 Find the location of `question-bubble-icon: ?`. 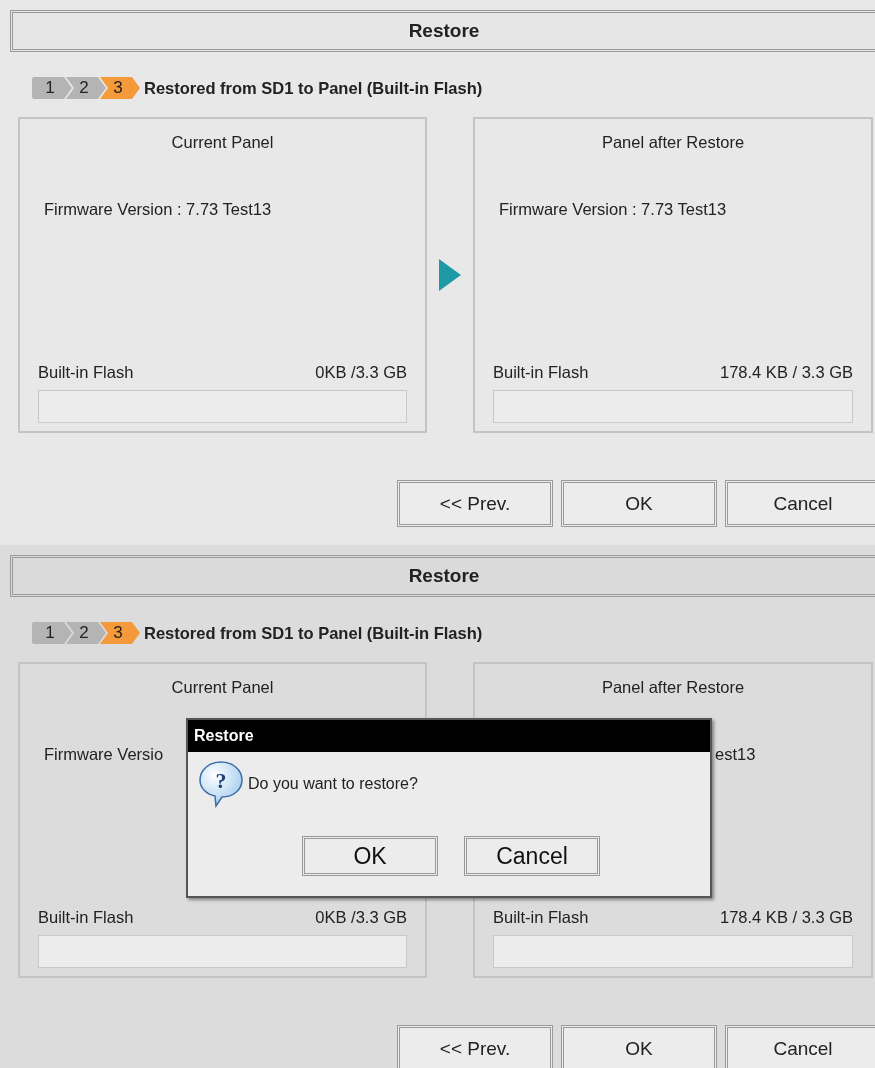

question-bubble-icon: ? is located at coordinates (221, 784).